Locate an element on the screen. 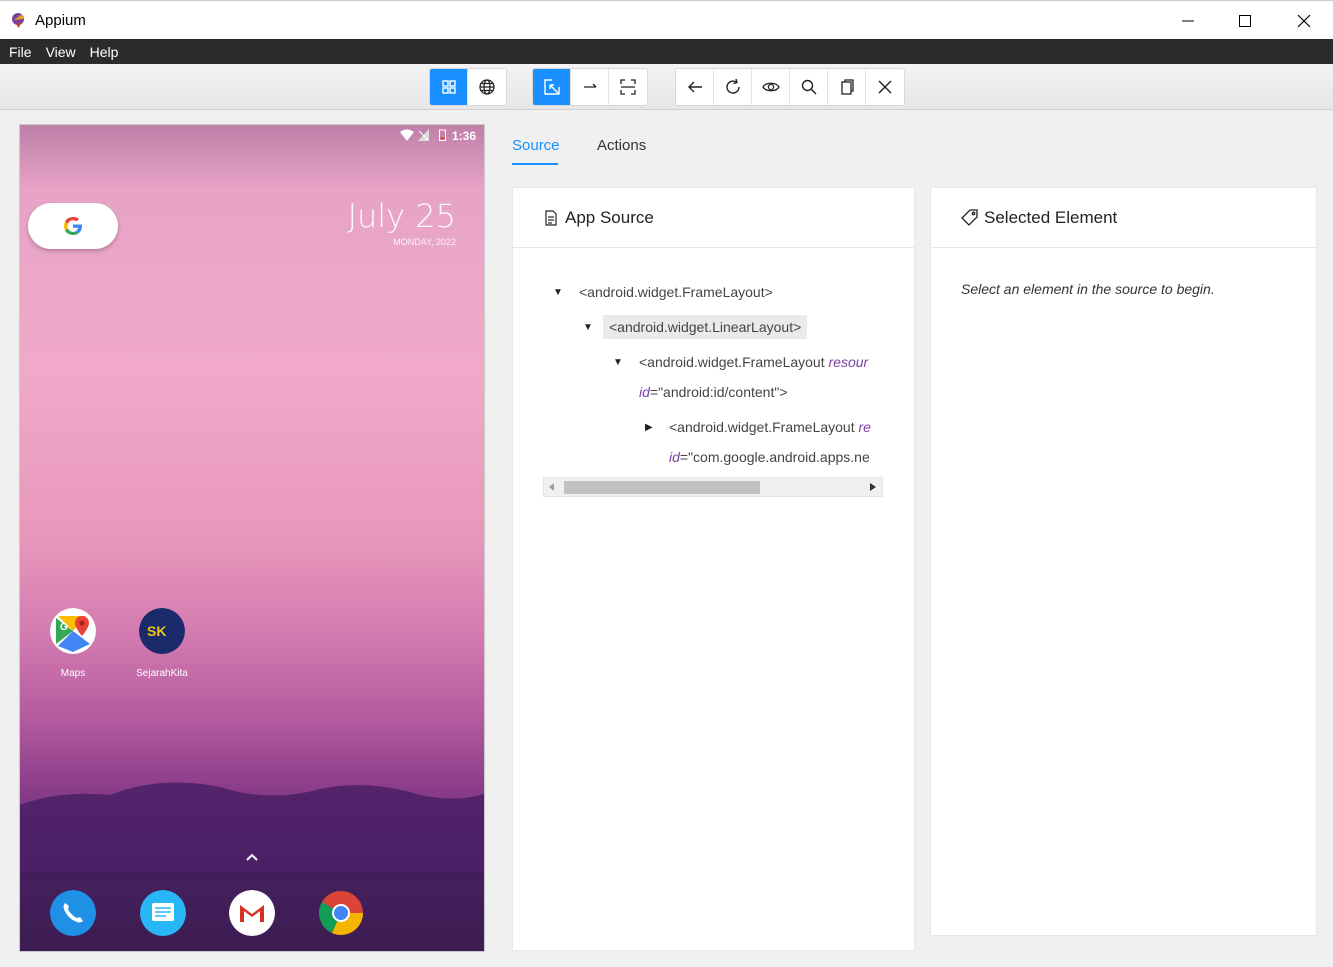  tree-node-attr: resour is located at coordinates (848, 362).